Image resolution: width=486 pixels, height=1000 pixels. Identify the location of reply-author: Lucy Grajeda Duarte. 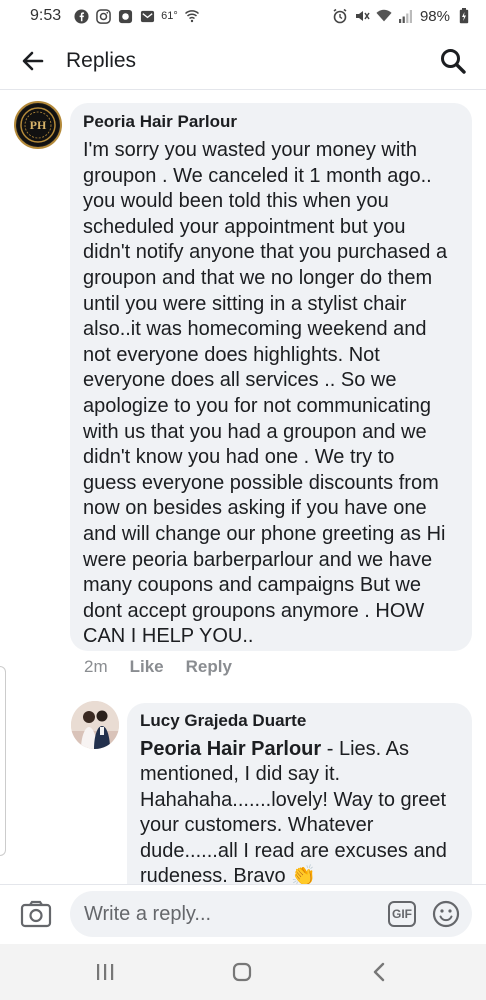
(300, 721).